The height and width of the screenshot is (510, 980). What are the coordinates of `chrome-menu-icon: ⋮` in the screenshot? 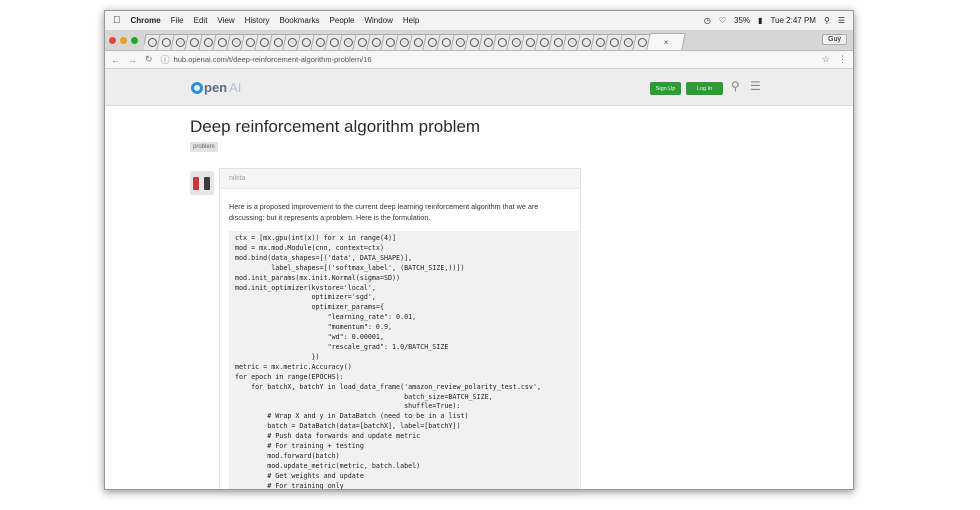 It's located at (842, 59).